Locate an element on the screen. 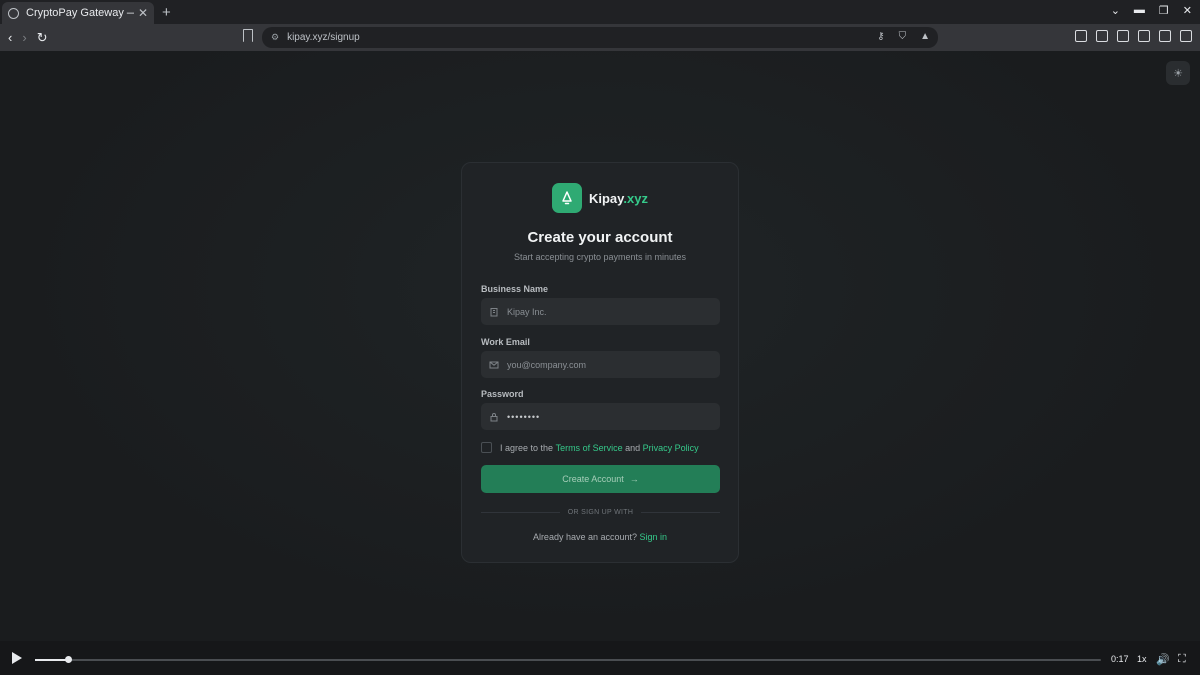 This screenshot has width=1200, height=675. divider: OR SIGN UP WITH is located at coordinates (600, 512).